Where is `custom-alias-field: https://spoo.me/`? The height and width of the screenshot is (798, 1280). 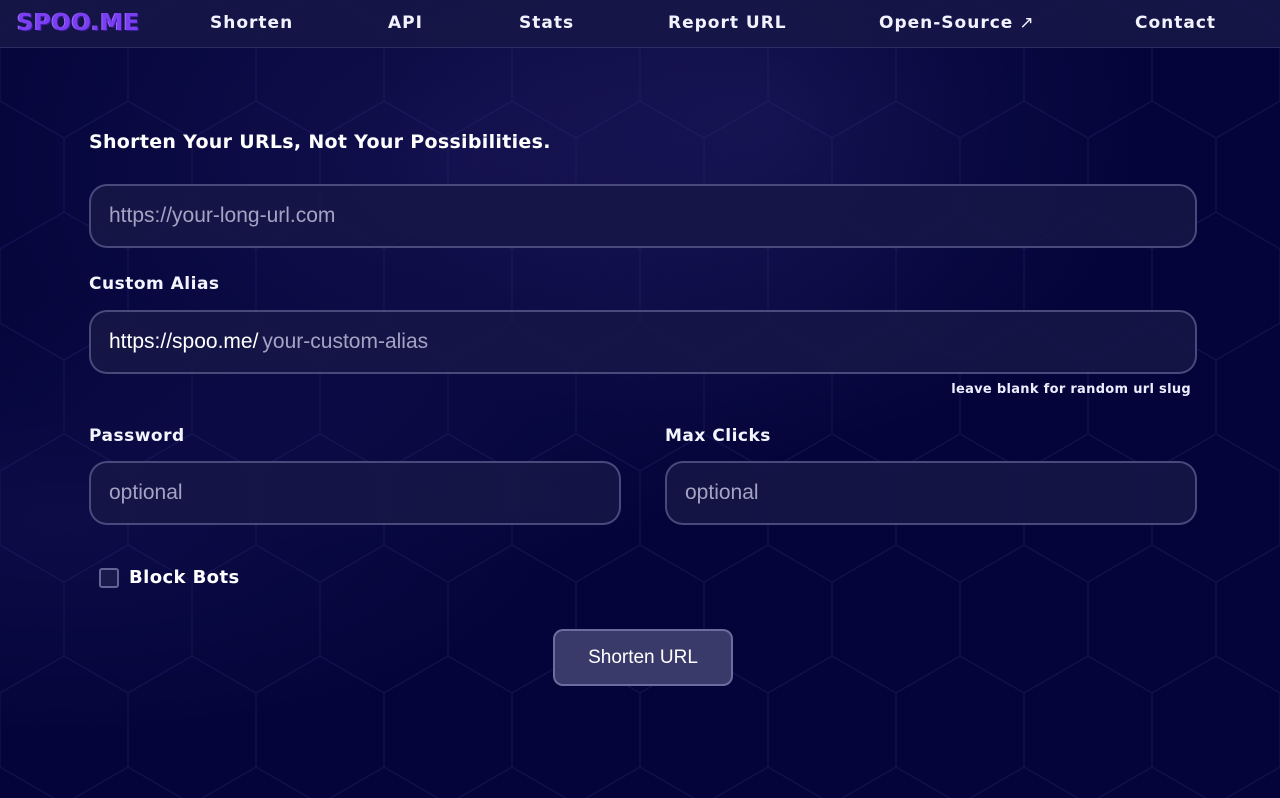 custom-alias-field: https://spoo.me/ is located at coordinates (643, 342).